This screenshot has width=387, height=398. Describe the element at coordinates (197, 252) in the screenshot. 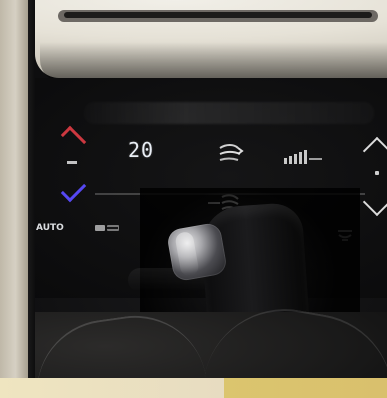

I see `gear-selector-knob` at that location.